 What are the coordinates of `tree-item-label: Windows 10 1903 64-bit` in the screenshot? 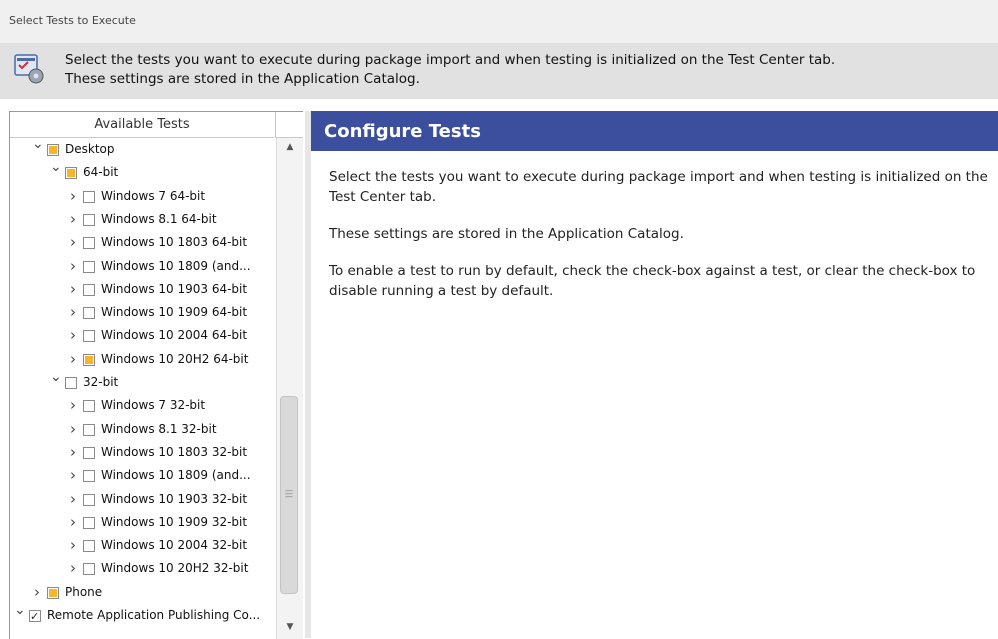 It's located at (174, 288).